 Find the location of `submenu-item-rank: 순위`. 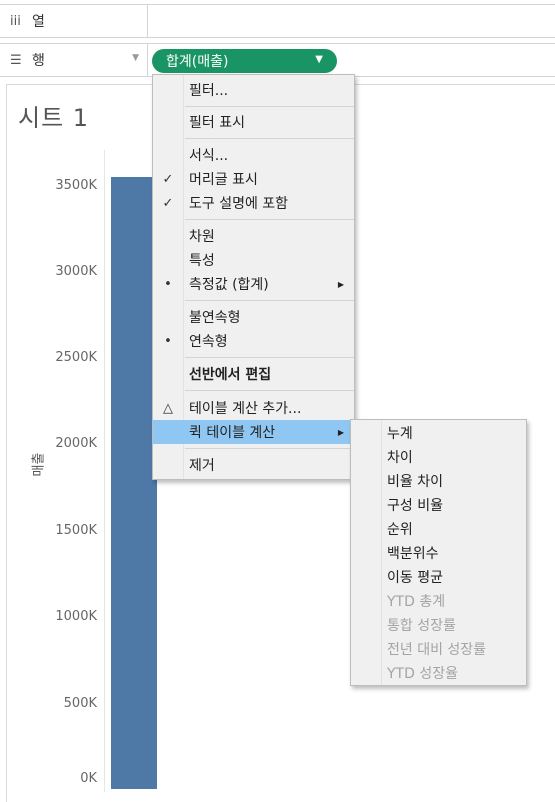

submenu-item-rank: 순위 is located at coordinates (438, 529).